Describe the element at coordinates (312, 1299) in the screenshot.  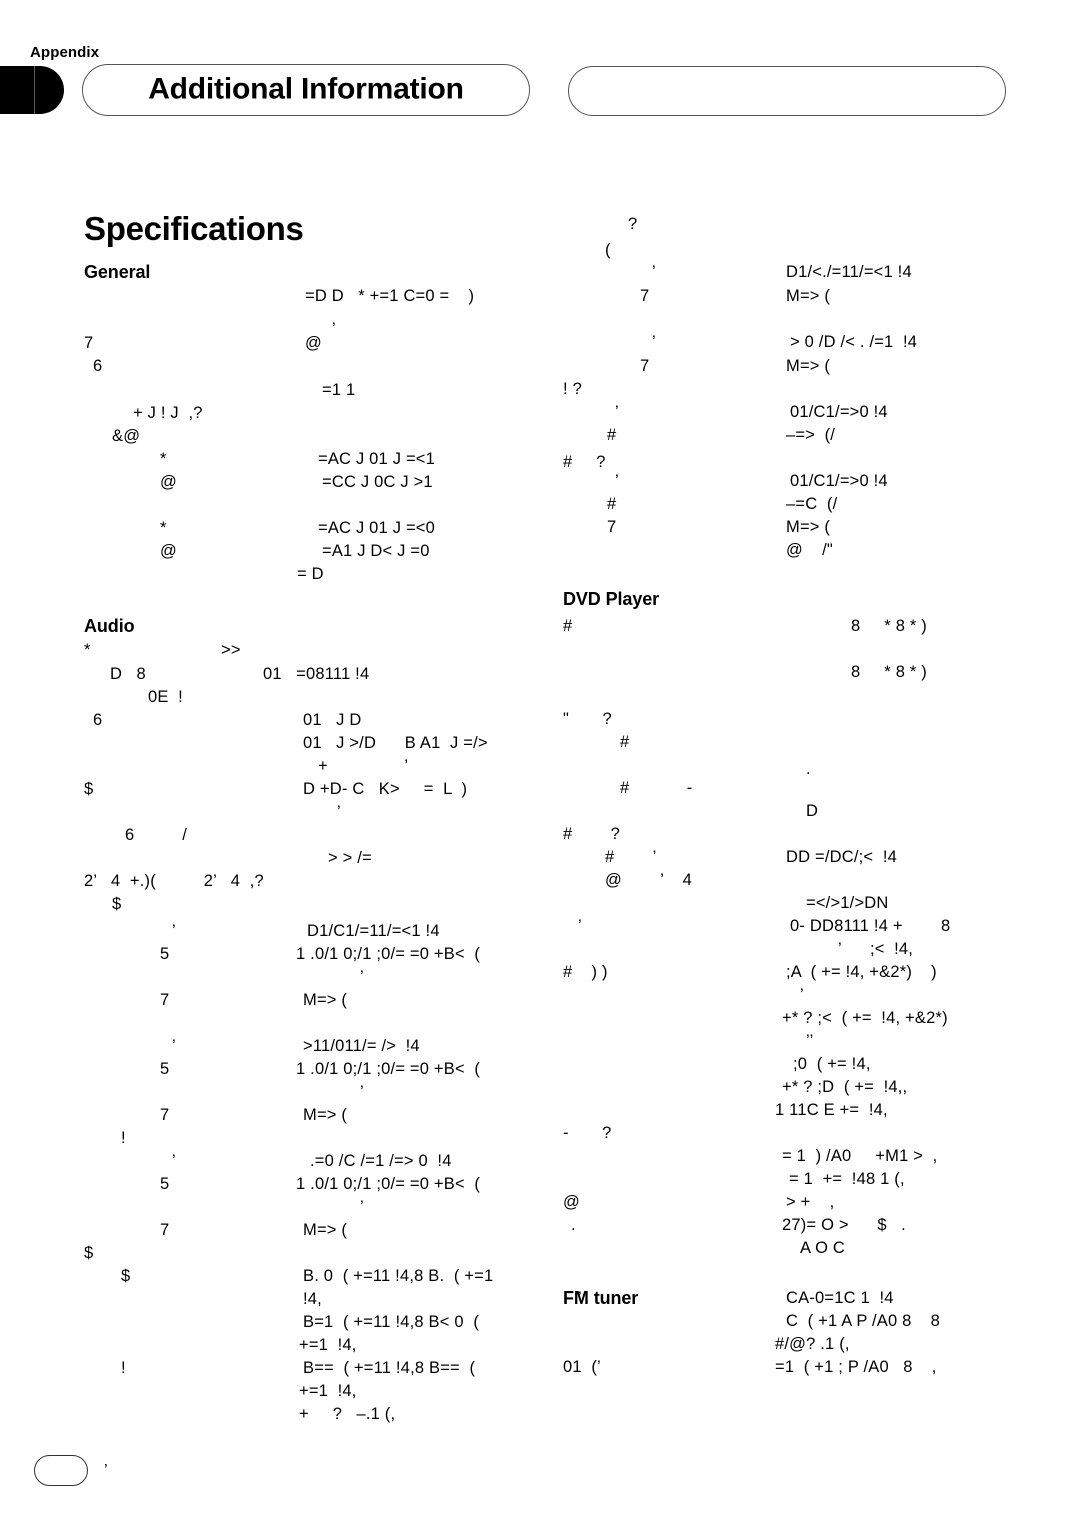
I see `spec-row-value: !4,` at that location.